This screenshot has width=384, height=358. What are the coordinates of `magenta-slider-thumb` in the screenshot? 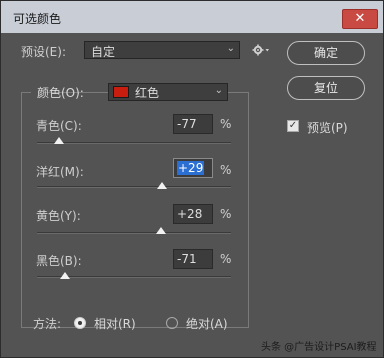 It's located at (162, 185).